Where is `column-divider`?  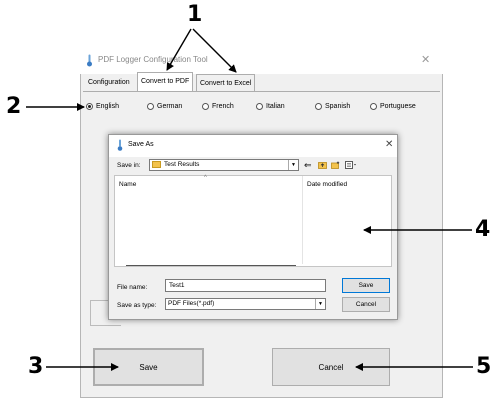
column-divider is located at coordinates (302, 220).